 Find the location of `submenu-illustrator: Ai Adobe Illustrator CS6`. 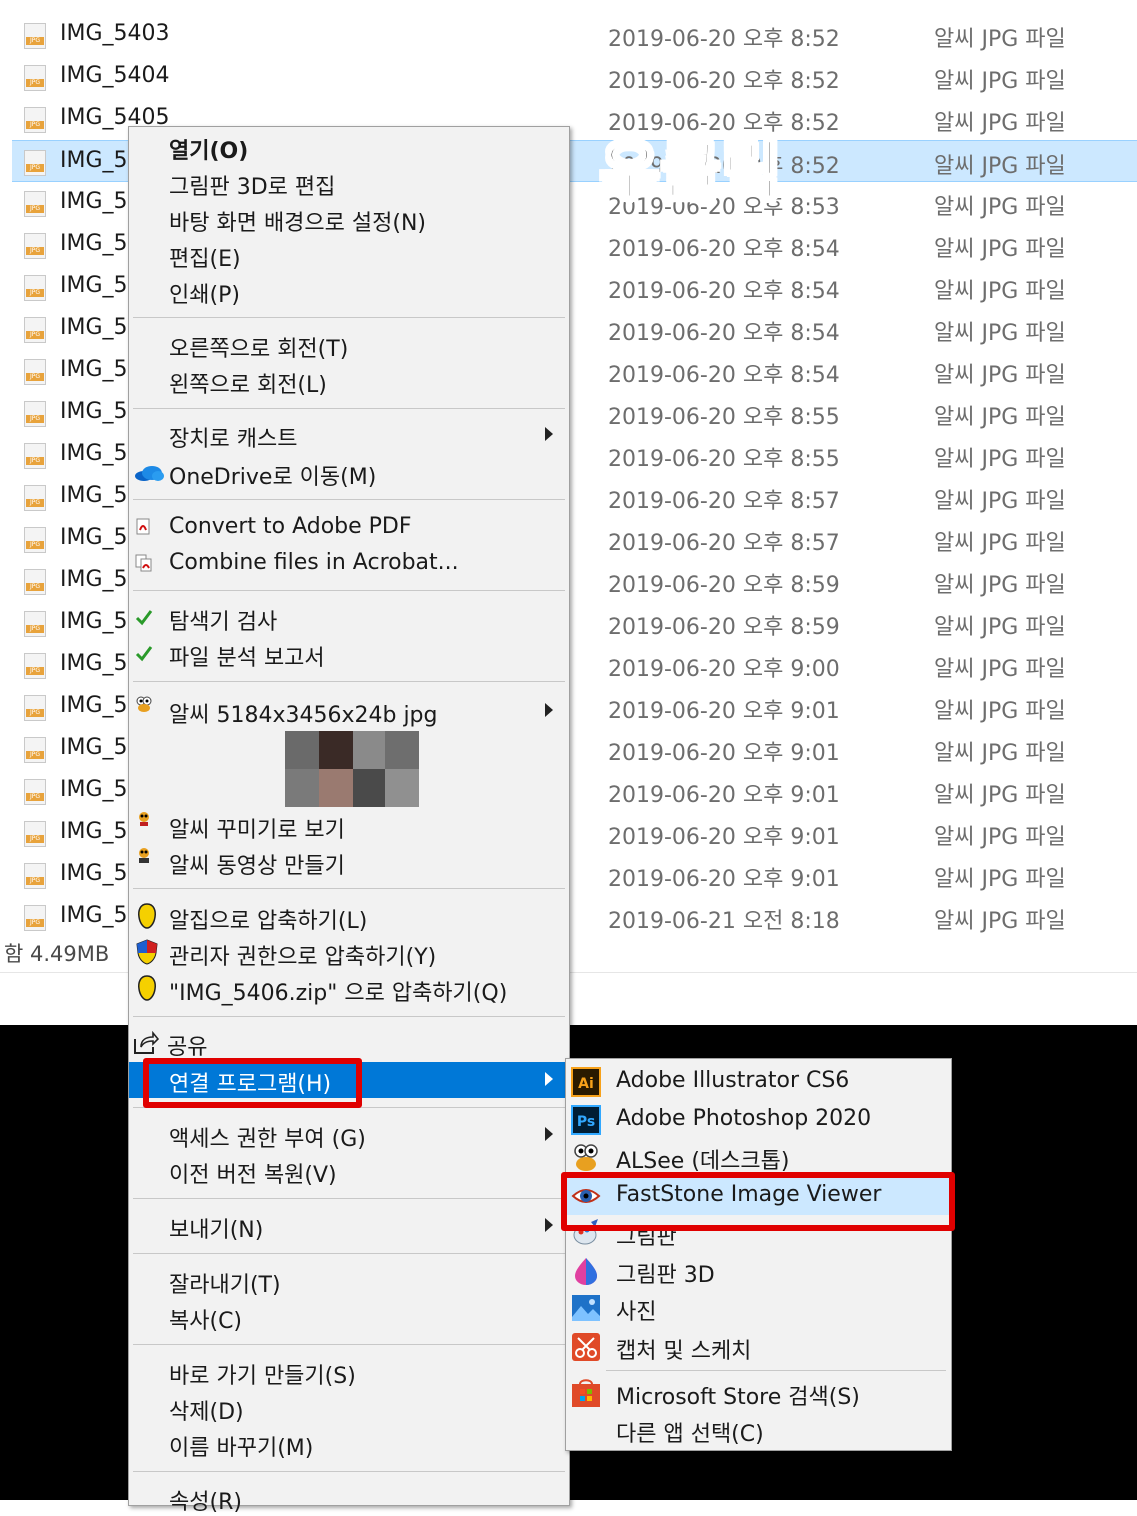

submenu-illustrator: Ai Adobe Illustrator CS6 is located at coordinates (758, 1082).